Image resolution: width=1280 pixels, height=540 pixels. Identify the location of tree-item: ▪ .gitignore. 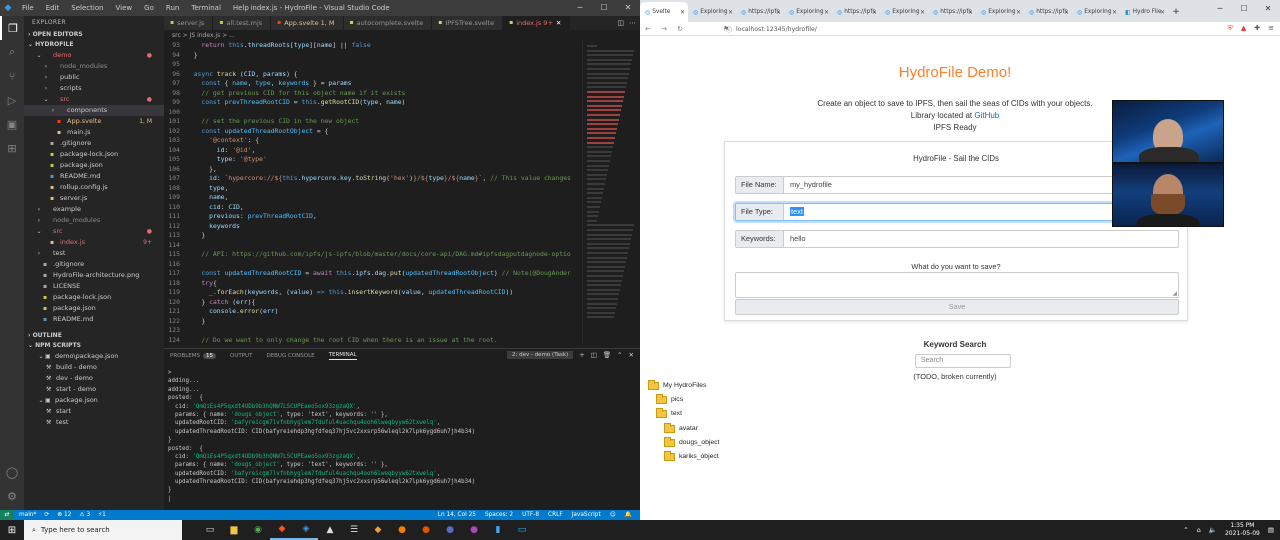
(94, 264).